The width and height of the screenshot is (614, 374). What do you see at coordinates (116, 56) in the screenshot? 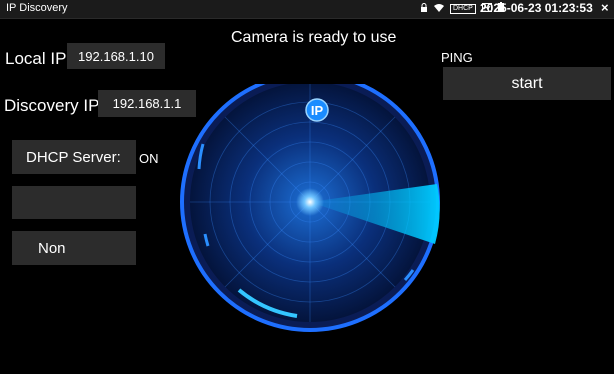
I see `local-ip-field: 192.168.1.10` at bounding box center [116, 56].